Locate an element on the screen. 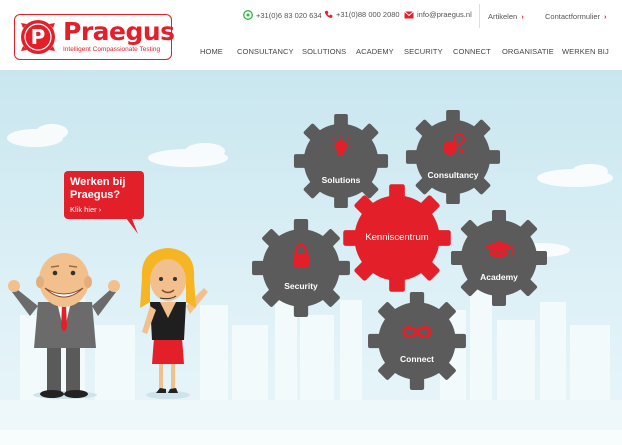 The width and height of the screenshot is (622, 445). articles-label: Artikelen is located at coordinates (503, 16).